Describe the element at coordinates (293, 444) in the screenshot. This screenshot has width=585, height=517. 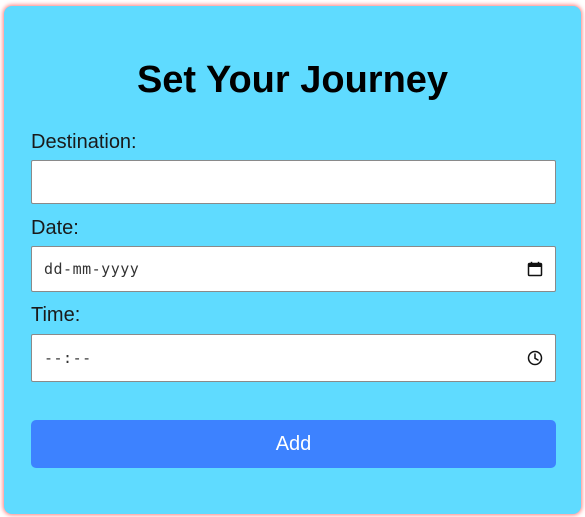
I see `add-button: Add` at that location.